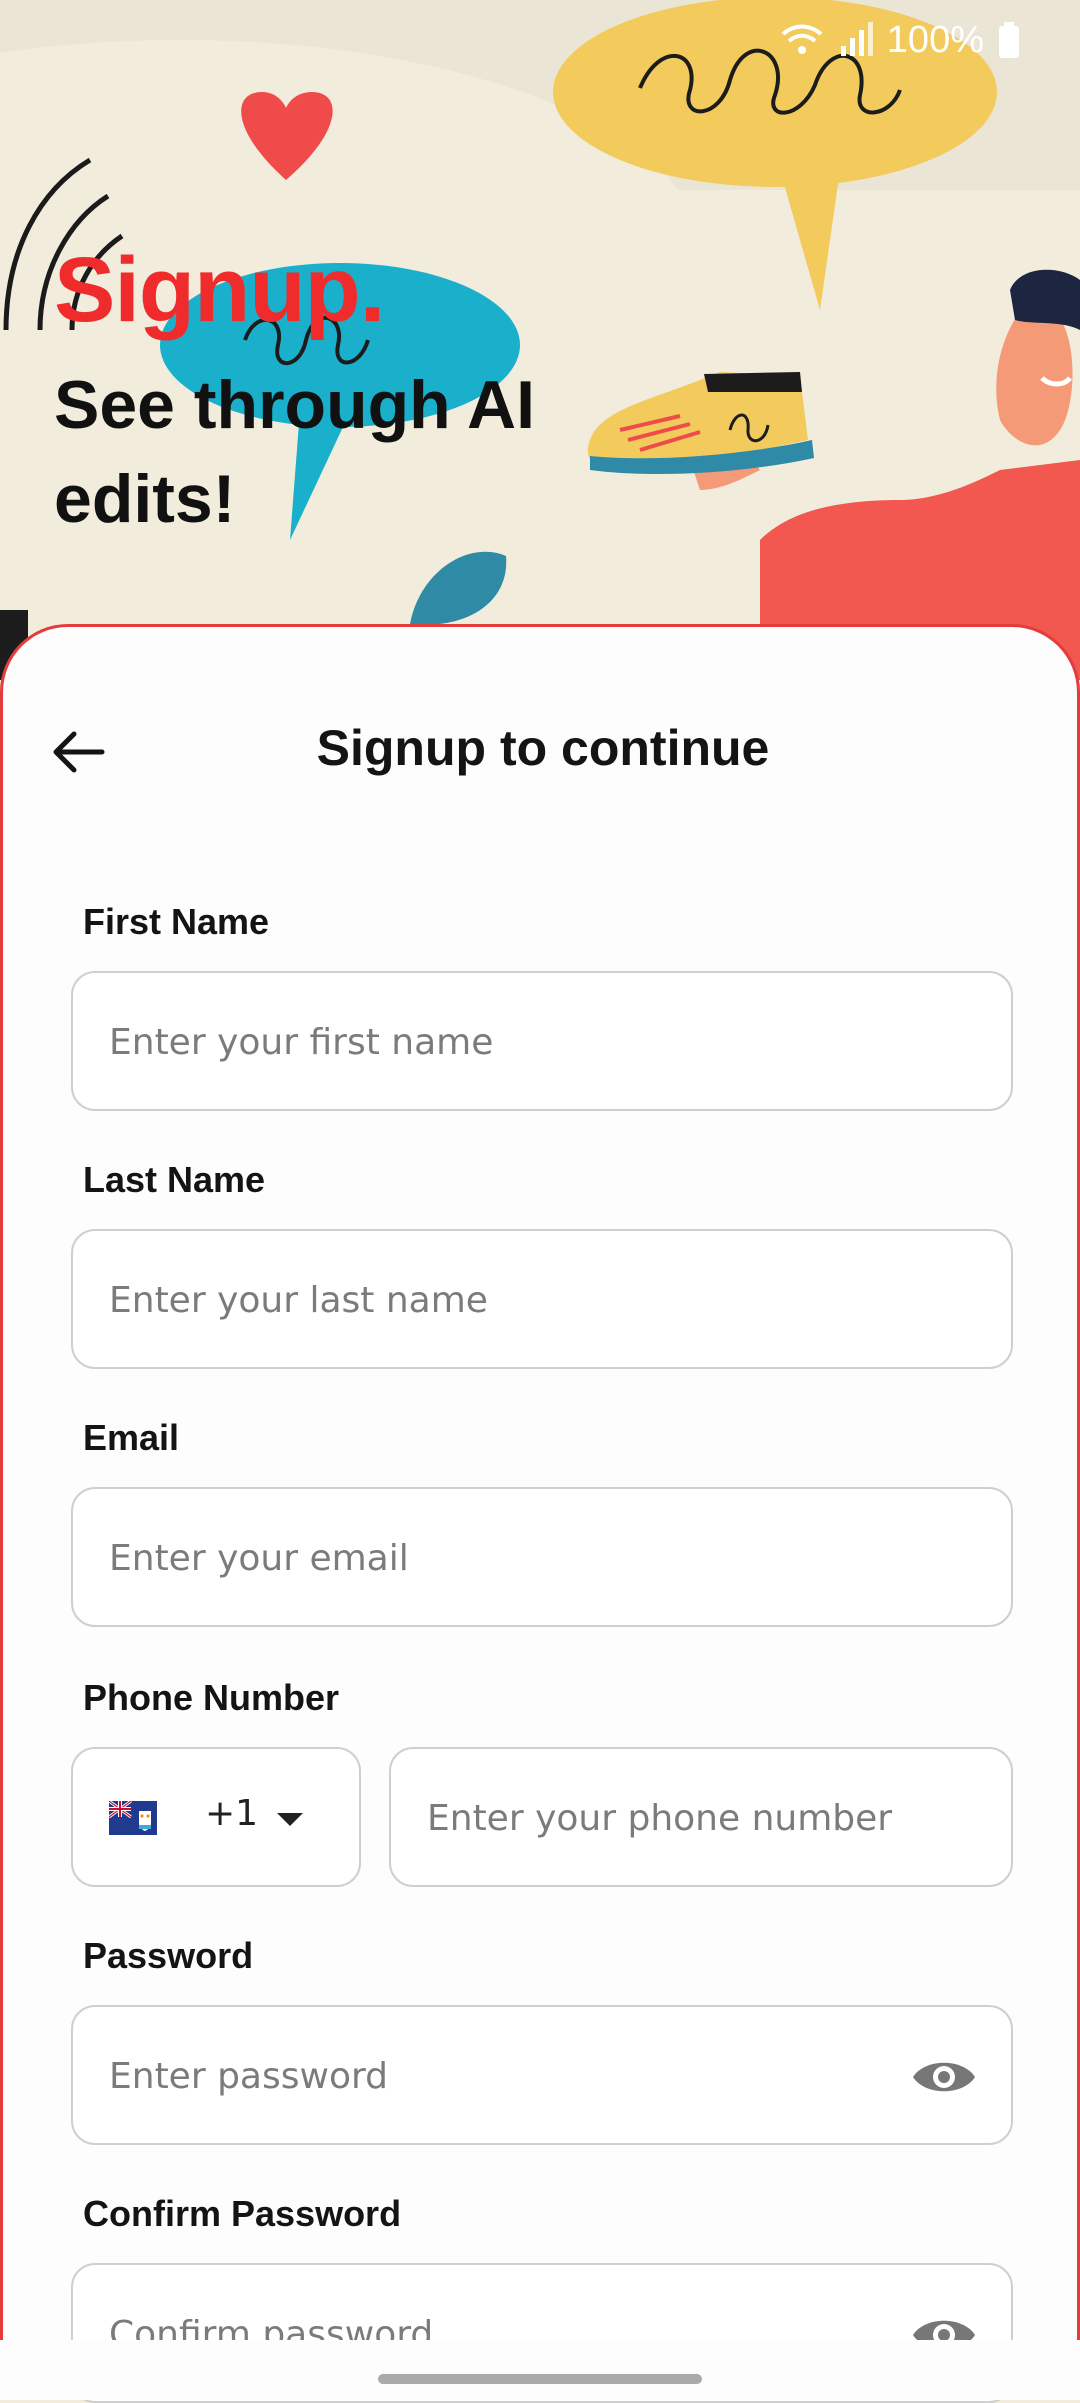  I want to click on country-code-selector: +1, so click(216, 1817).